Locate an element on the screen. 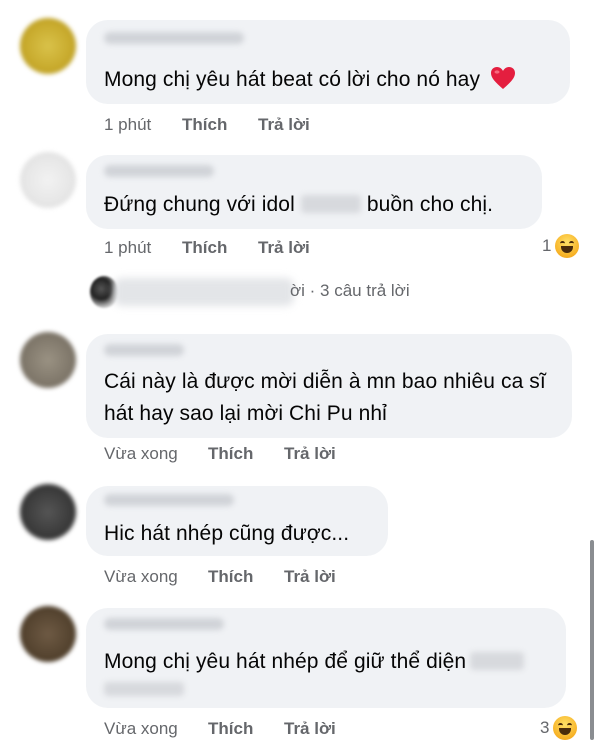  reaction-summary: 3 is located at coordinates (559, 728).